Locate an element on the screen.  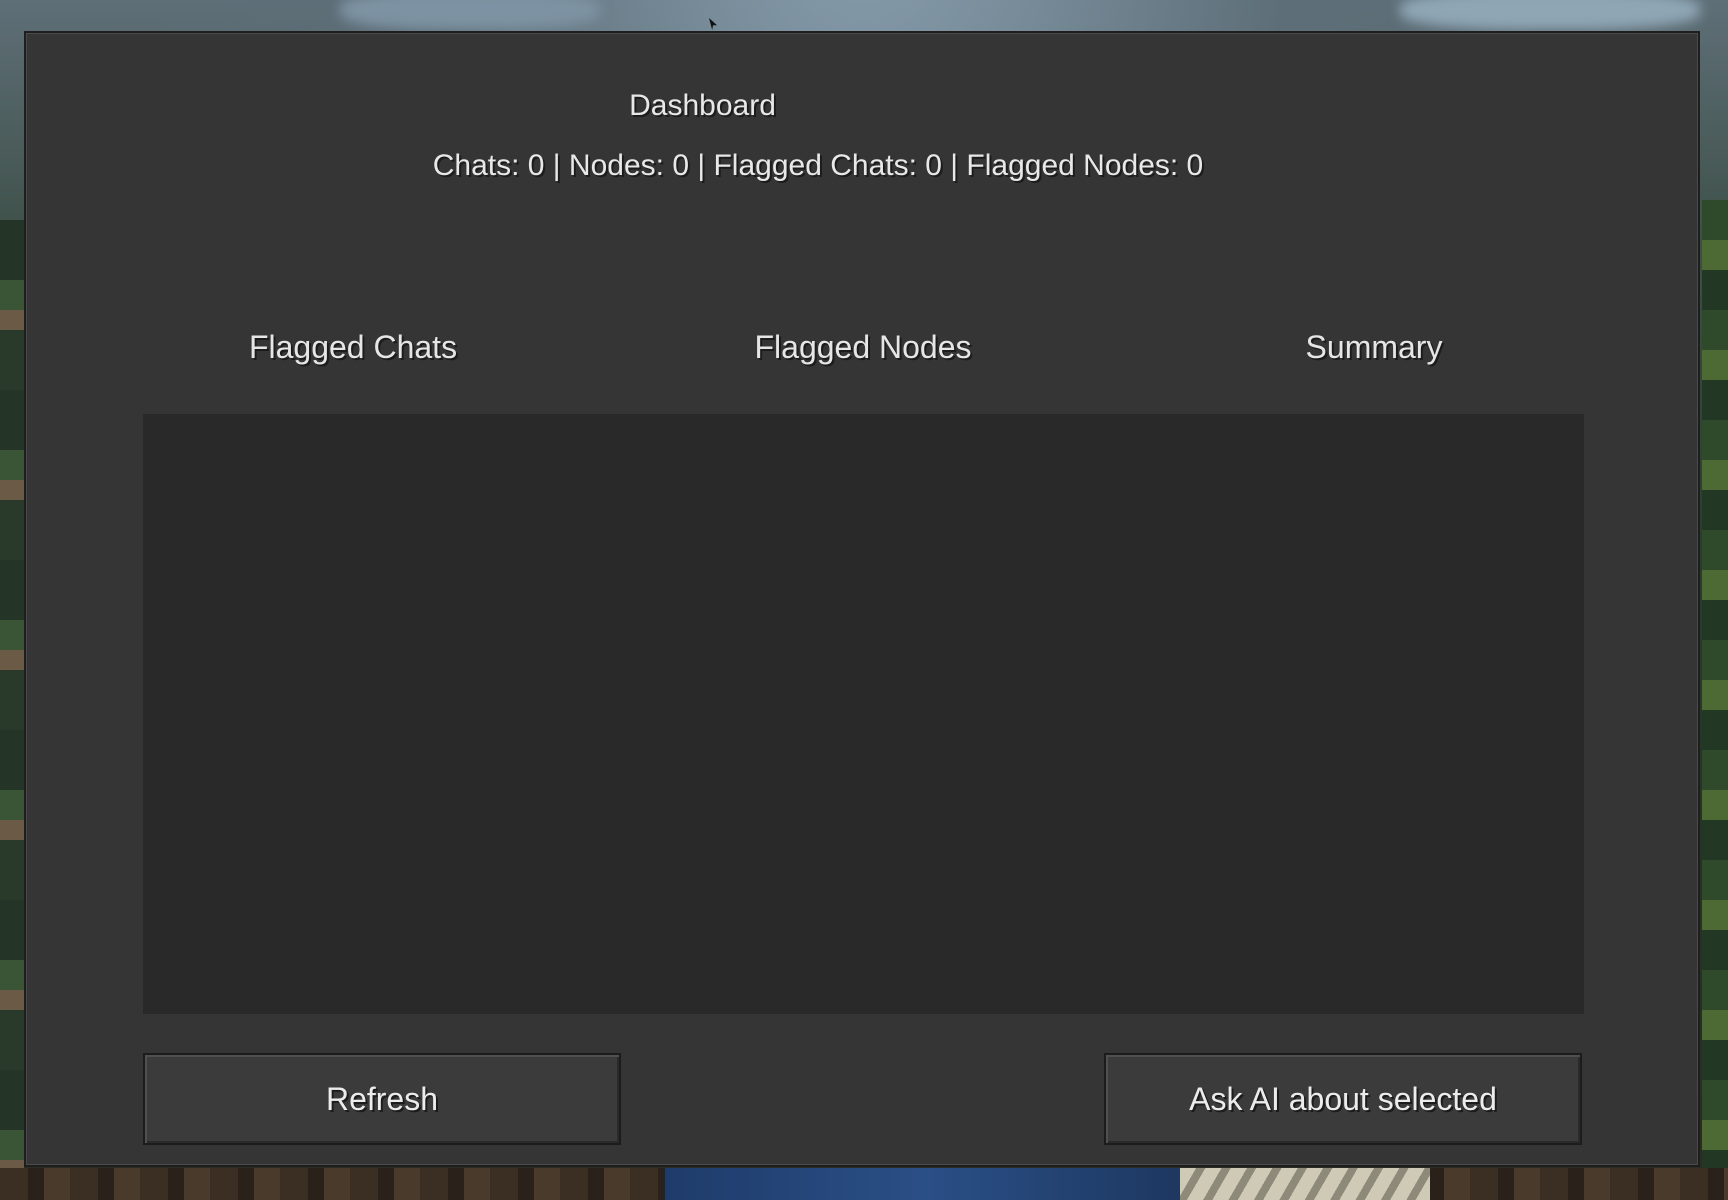
ask-ai-button: Ask AI about selected is located at coordinates (1343, 1099).